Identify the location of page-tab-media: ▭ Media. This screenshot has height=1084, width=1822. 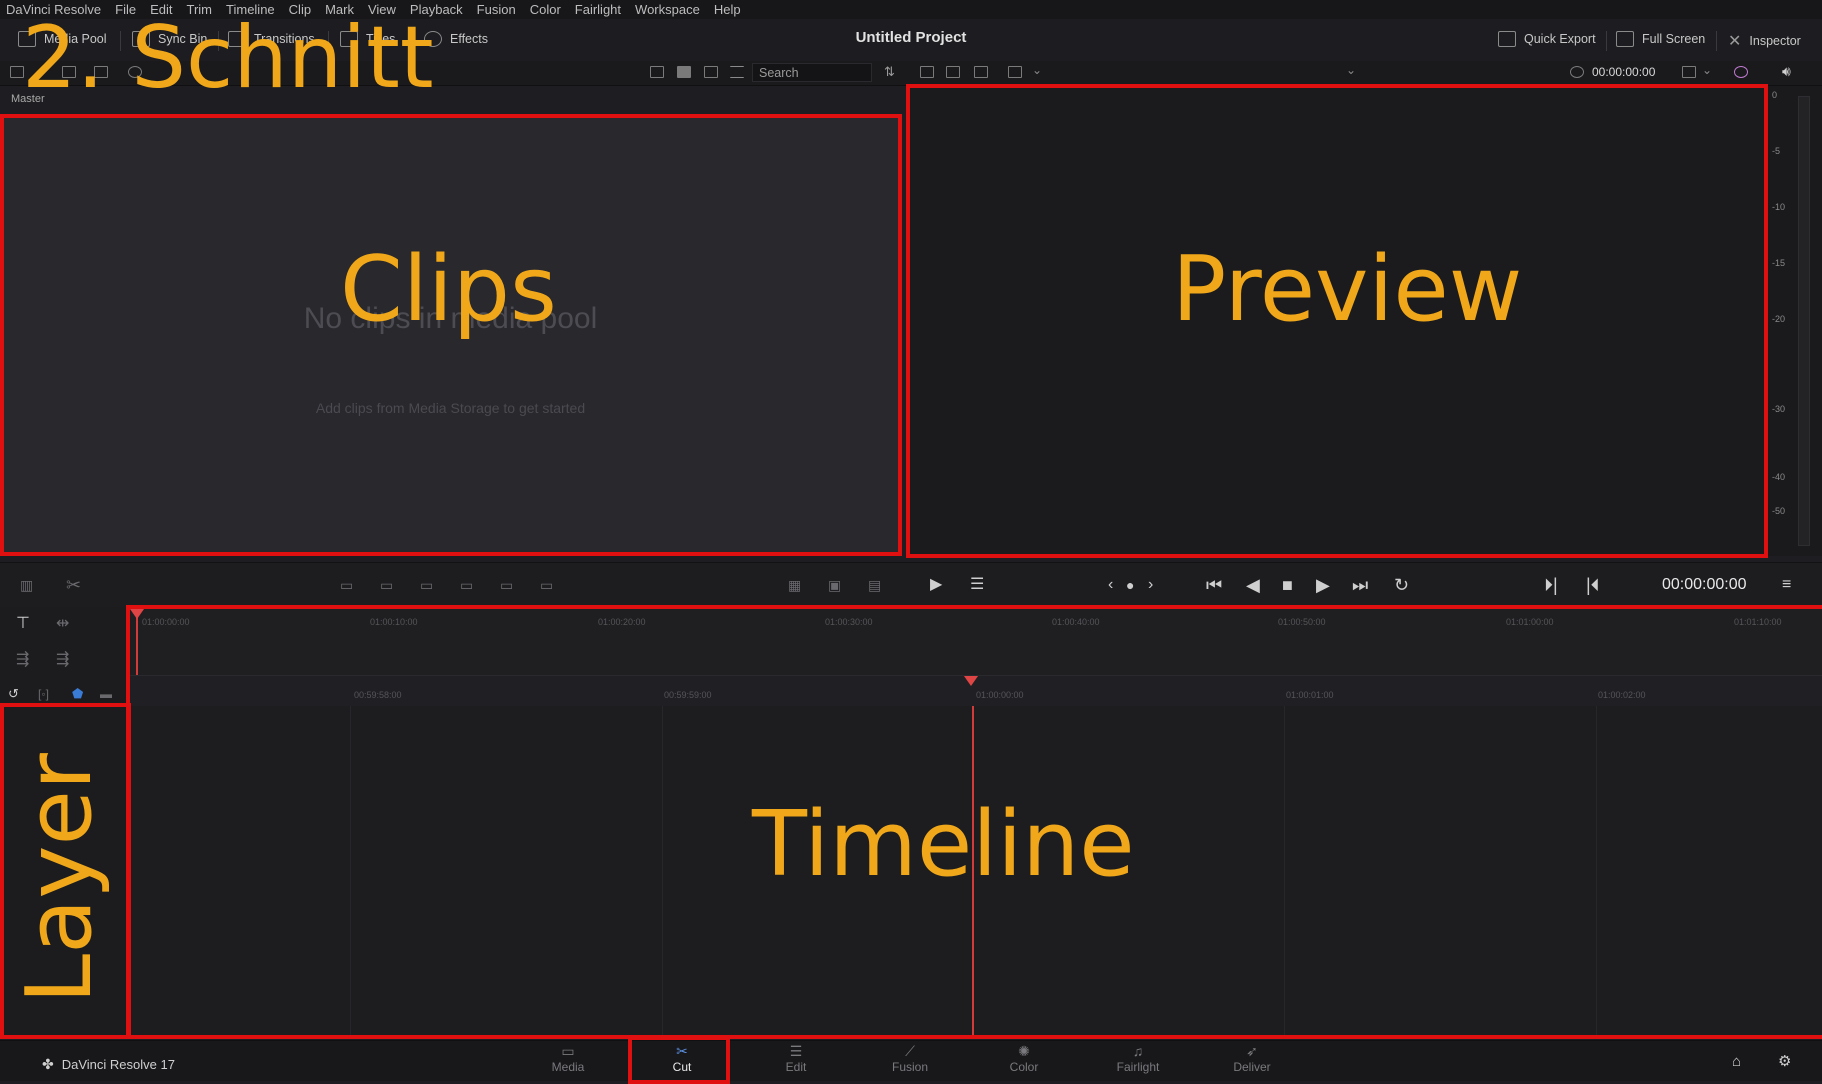
(568, 1059).